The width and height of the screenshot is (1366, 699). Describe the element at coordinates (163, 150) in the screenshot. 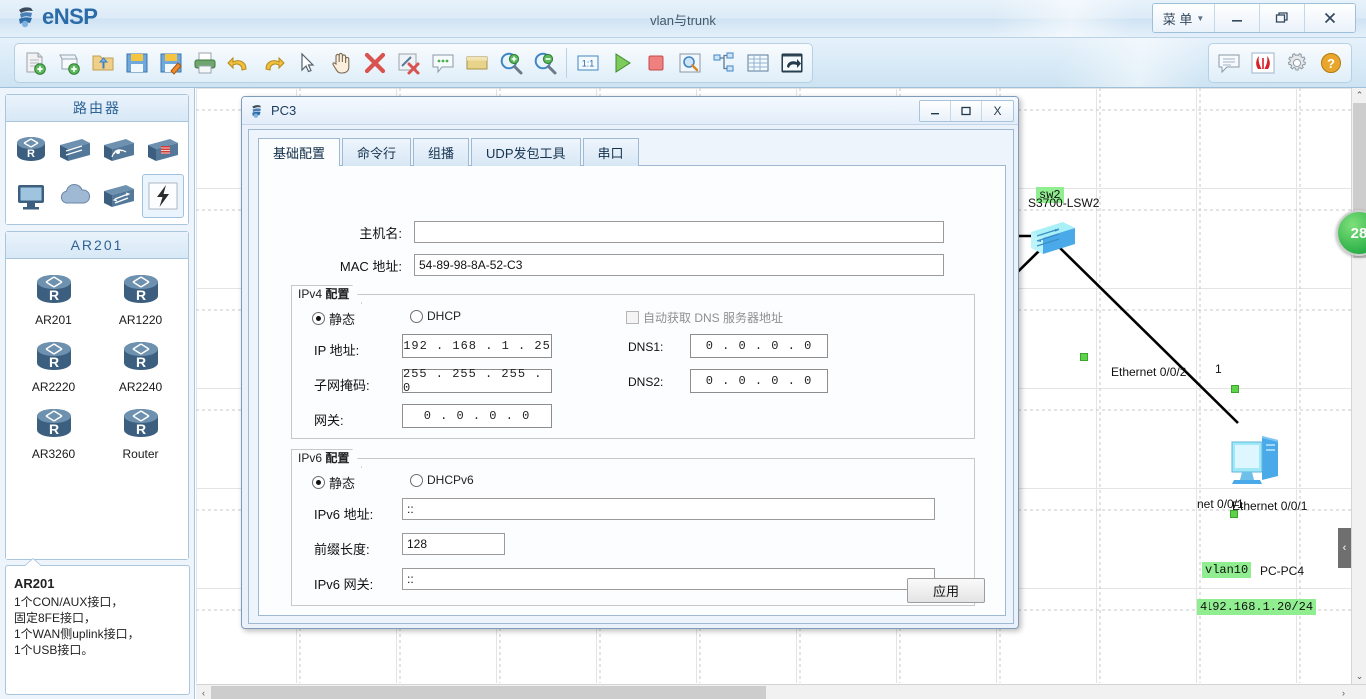

I see `firewall-type-icon` at that location.